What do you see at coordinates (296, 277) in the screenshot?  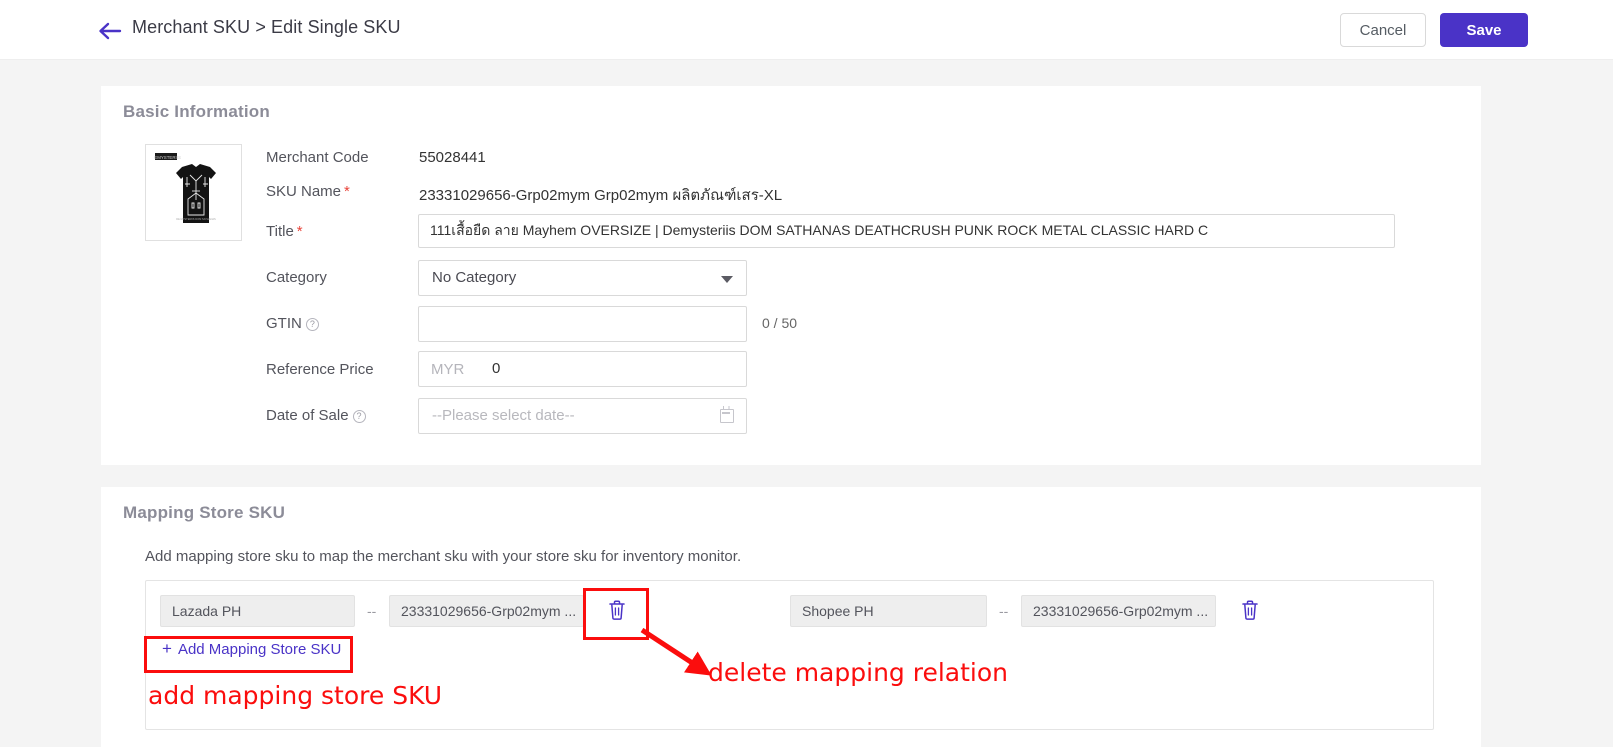 I see `category-label: Category` at bounding box center [296, 277].